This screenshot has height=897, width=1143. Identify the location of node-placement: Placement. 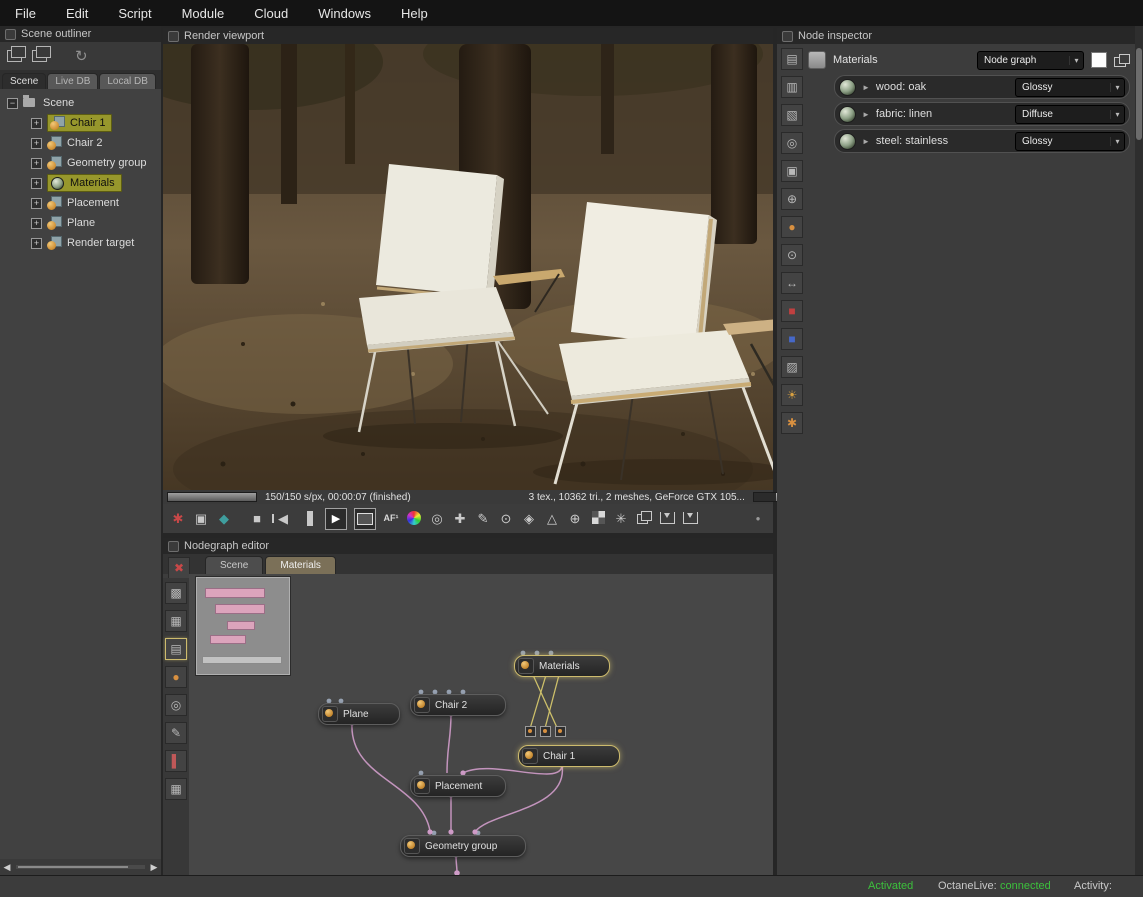
(458, 786).